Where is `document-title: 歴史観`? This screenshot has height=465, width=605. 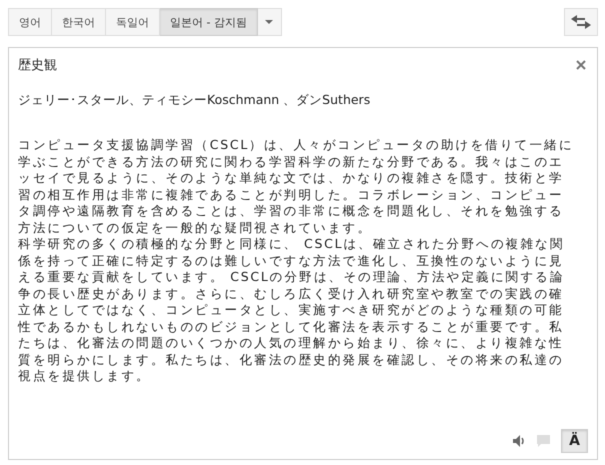
document-title: 歴史観 is located at coordinates (37, 65).